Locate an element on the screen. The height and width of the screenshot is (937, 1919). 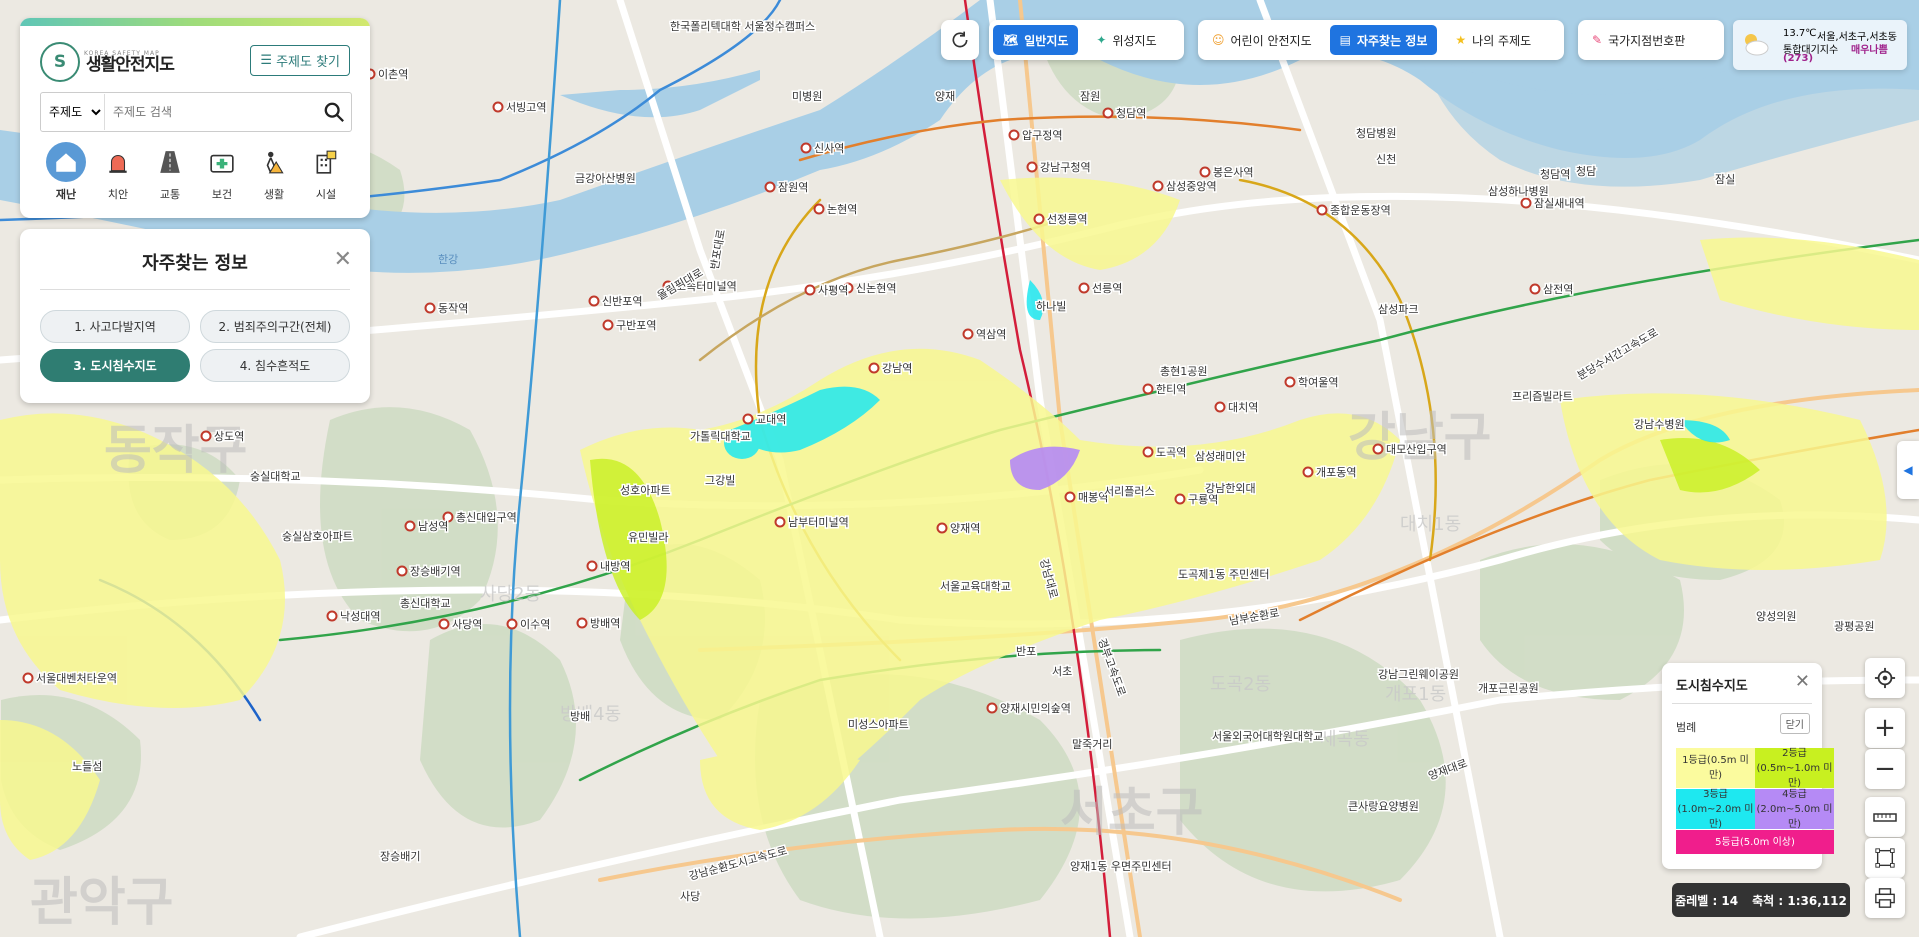
weather-widget: 13.7℃ 서울,서초구,서초동 통합대기지수 매우나쁨 (273) is located at coordinates (1820, 45).